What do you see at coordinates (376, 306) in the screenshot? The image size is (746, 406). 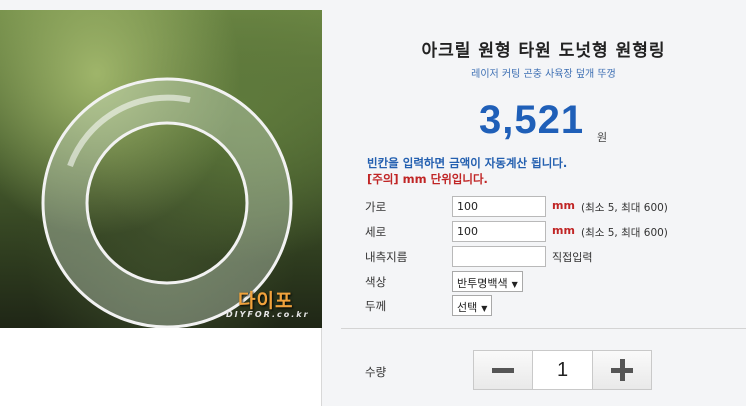 I see `thickness-label: 두께` at bounding box center [376, 306].